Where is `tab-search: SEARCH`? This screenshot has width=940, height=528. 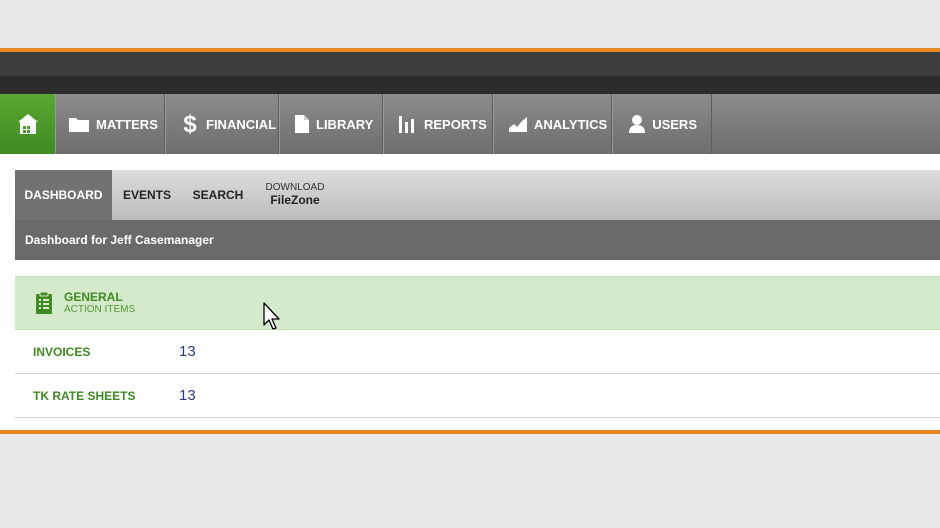 tab-search: SEARCH is located at coordinates (218, 195).